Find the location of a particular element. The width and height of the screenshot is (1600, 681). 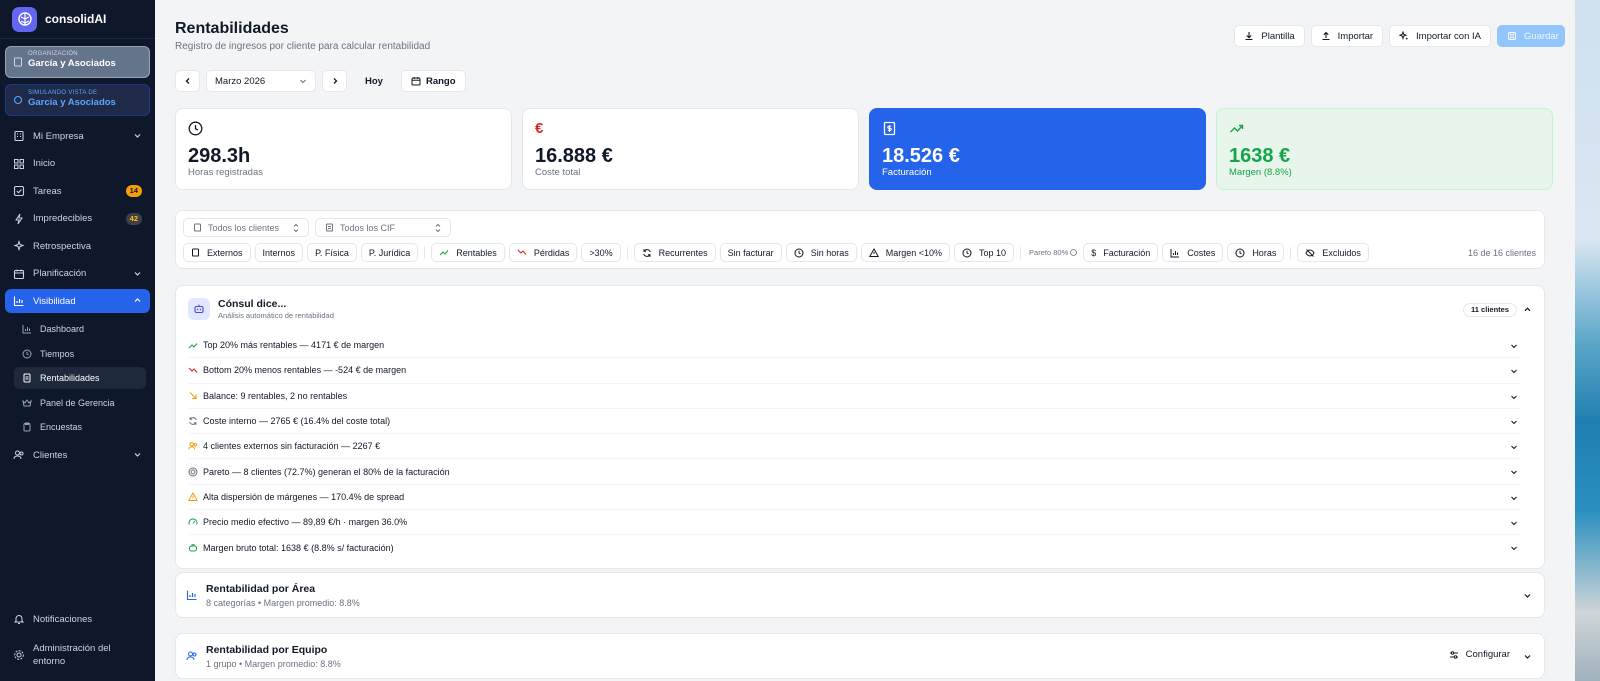

clipboard-icon is located at coordinates (27, 427).